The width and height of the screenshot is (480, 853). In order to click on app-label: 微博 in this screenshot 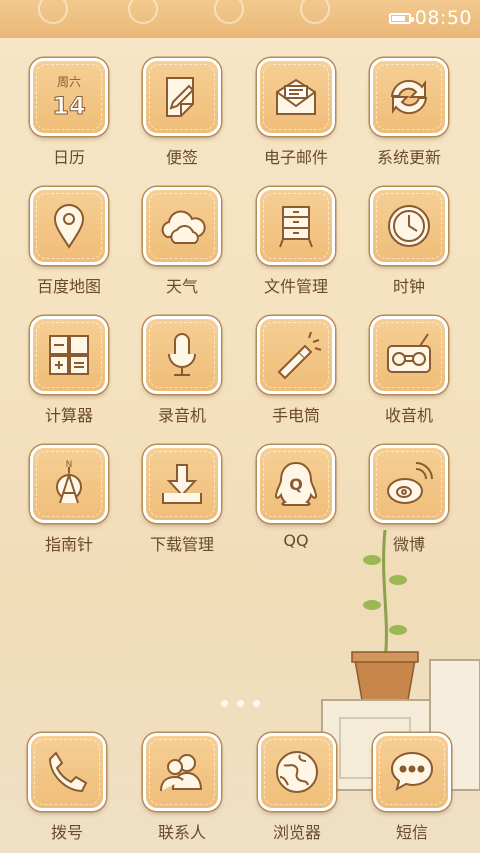, I will do `click(408, 544)`.